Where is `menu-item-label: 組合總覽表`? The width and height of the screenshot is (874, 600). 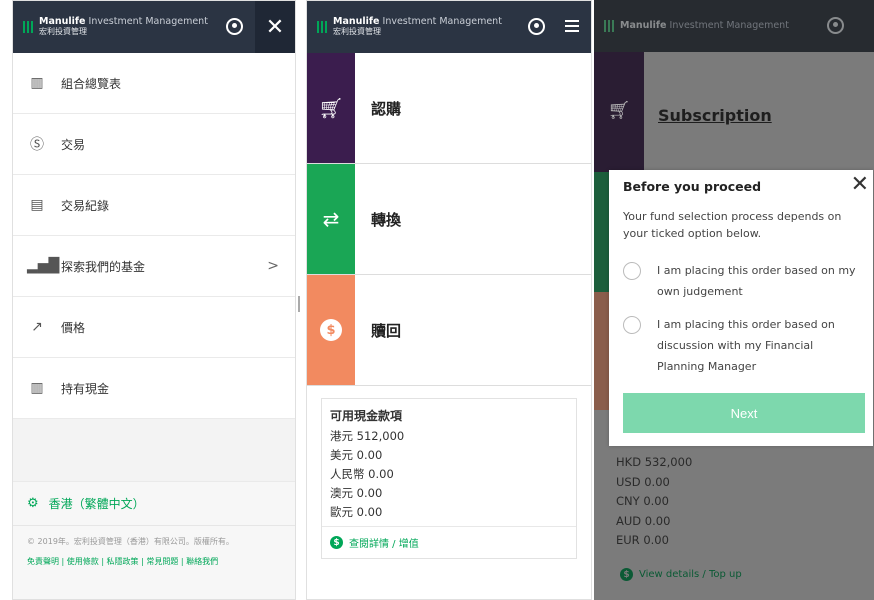
menu-item-label: 組合總覽表 is located at coordinates (91, 83).